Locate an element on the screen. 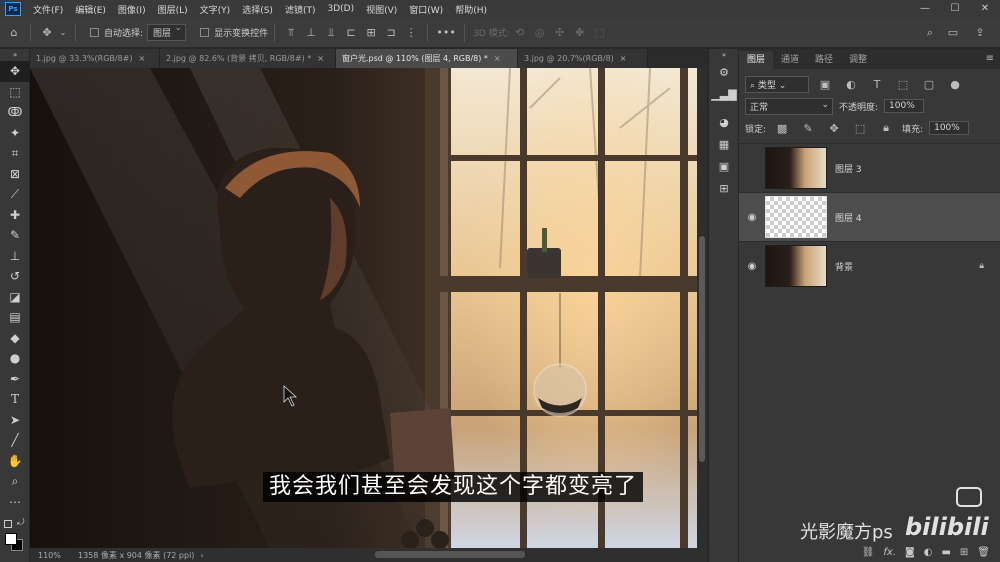 The height and width of the screenshot is (562, 1000). swatches-icon: ▦ is located at coordinates (724, 144).